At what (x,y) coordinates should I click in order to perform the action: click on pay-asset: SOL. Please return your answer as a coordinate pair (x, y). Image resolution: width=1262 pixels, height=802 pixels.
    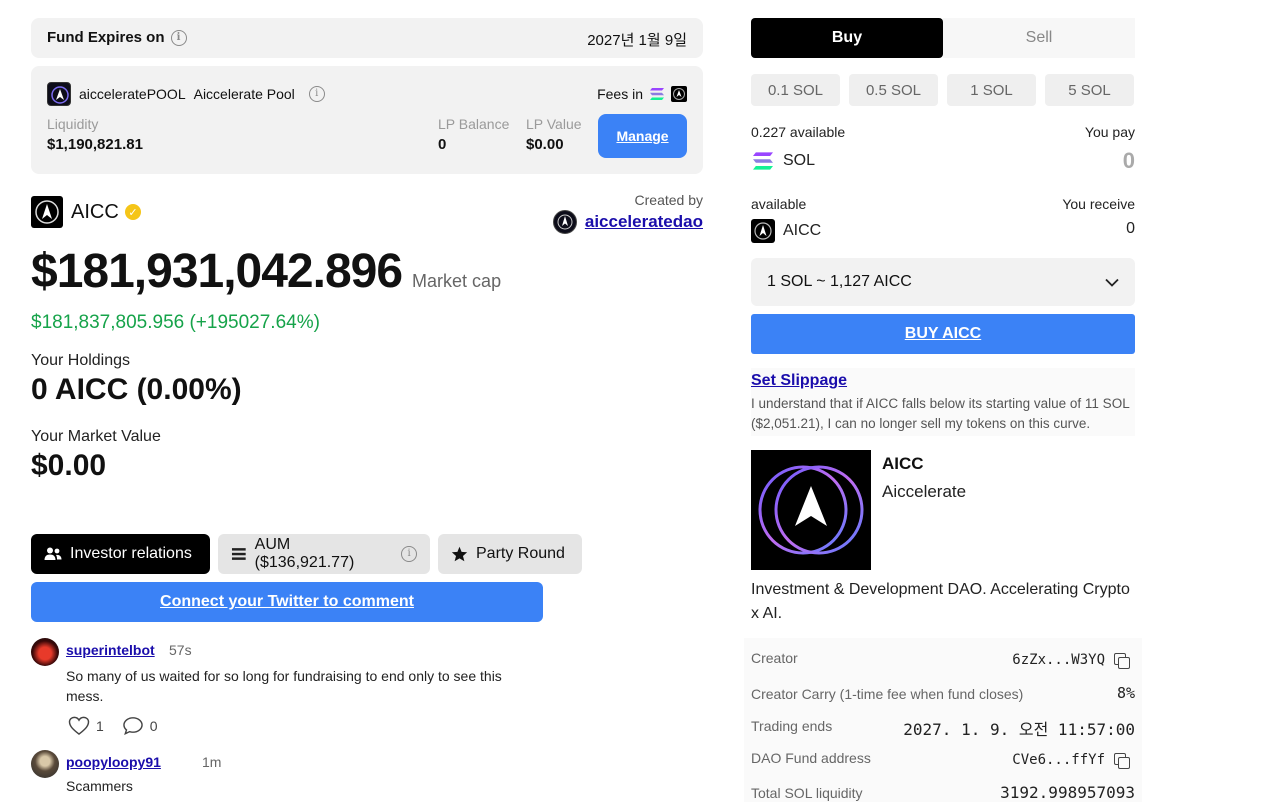
    Looking at the image, I should click on (783, 161).